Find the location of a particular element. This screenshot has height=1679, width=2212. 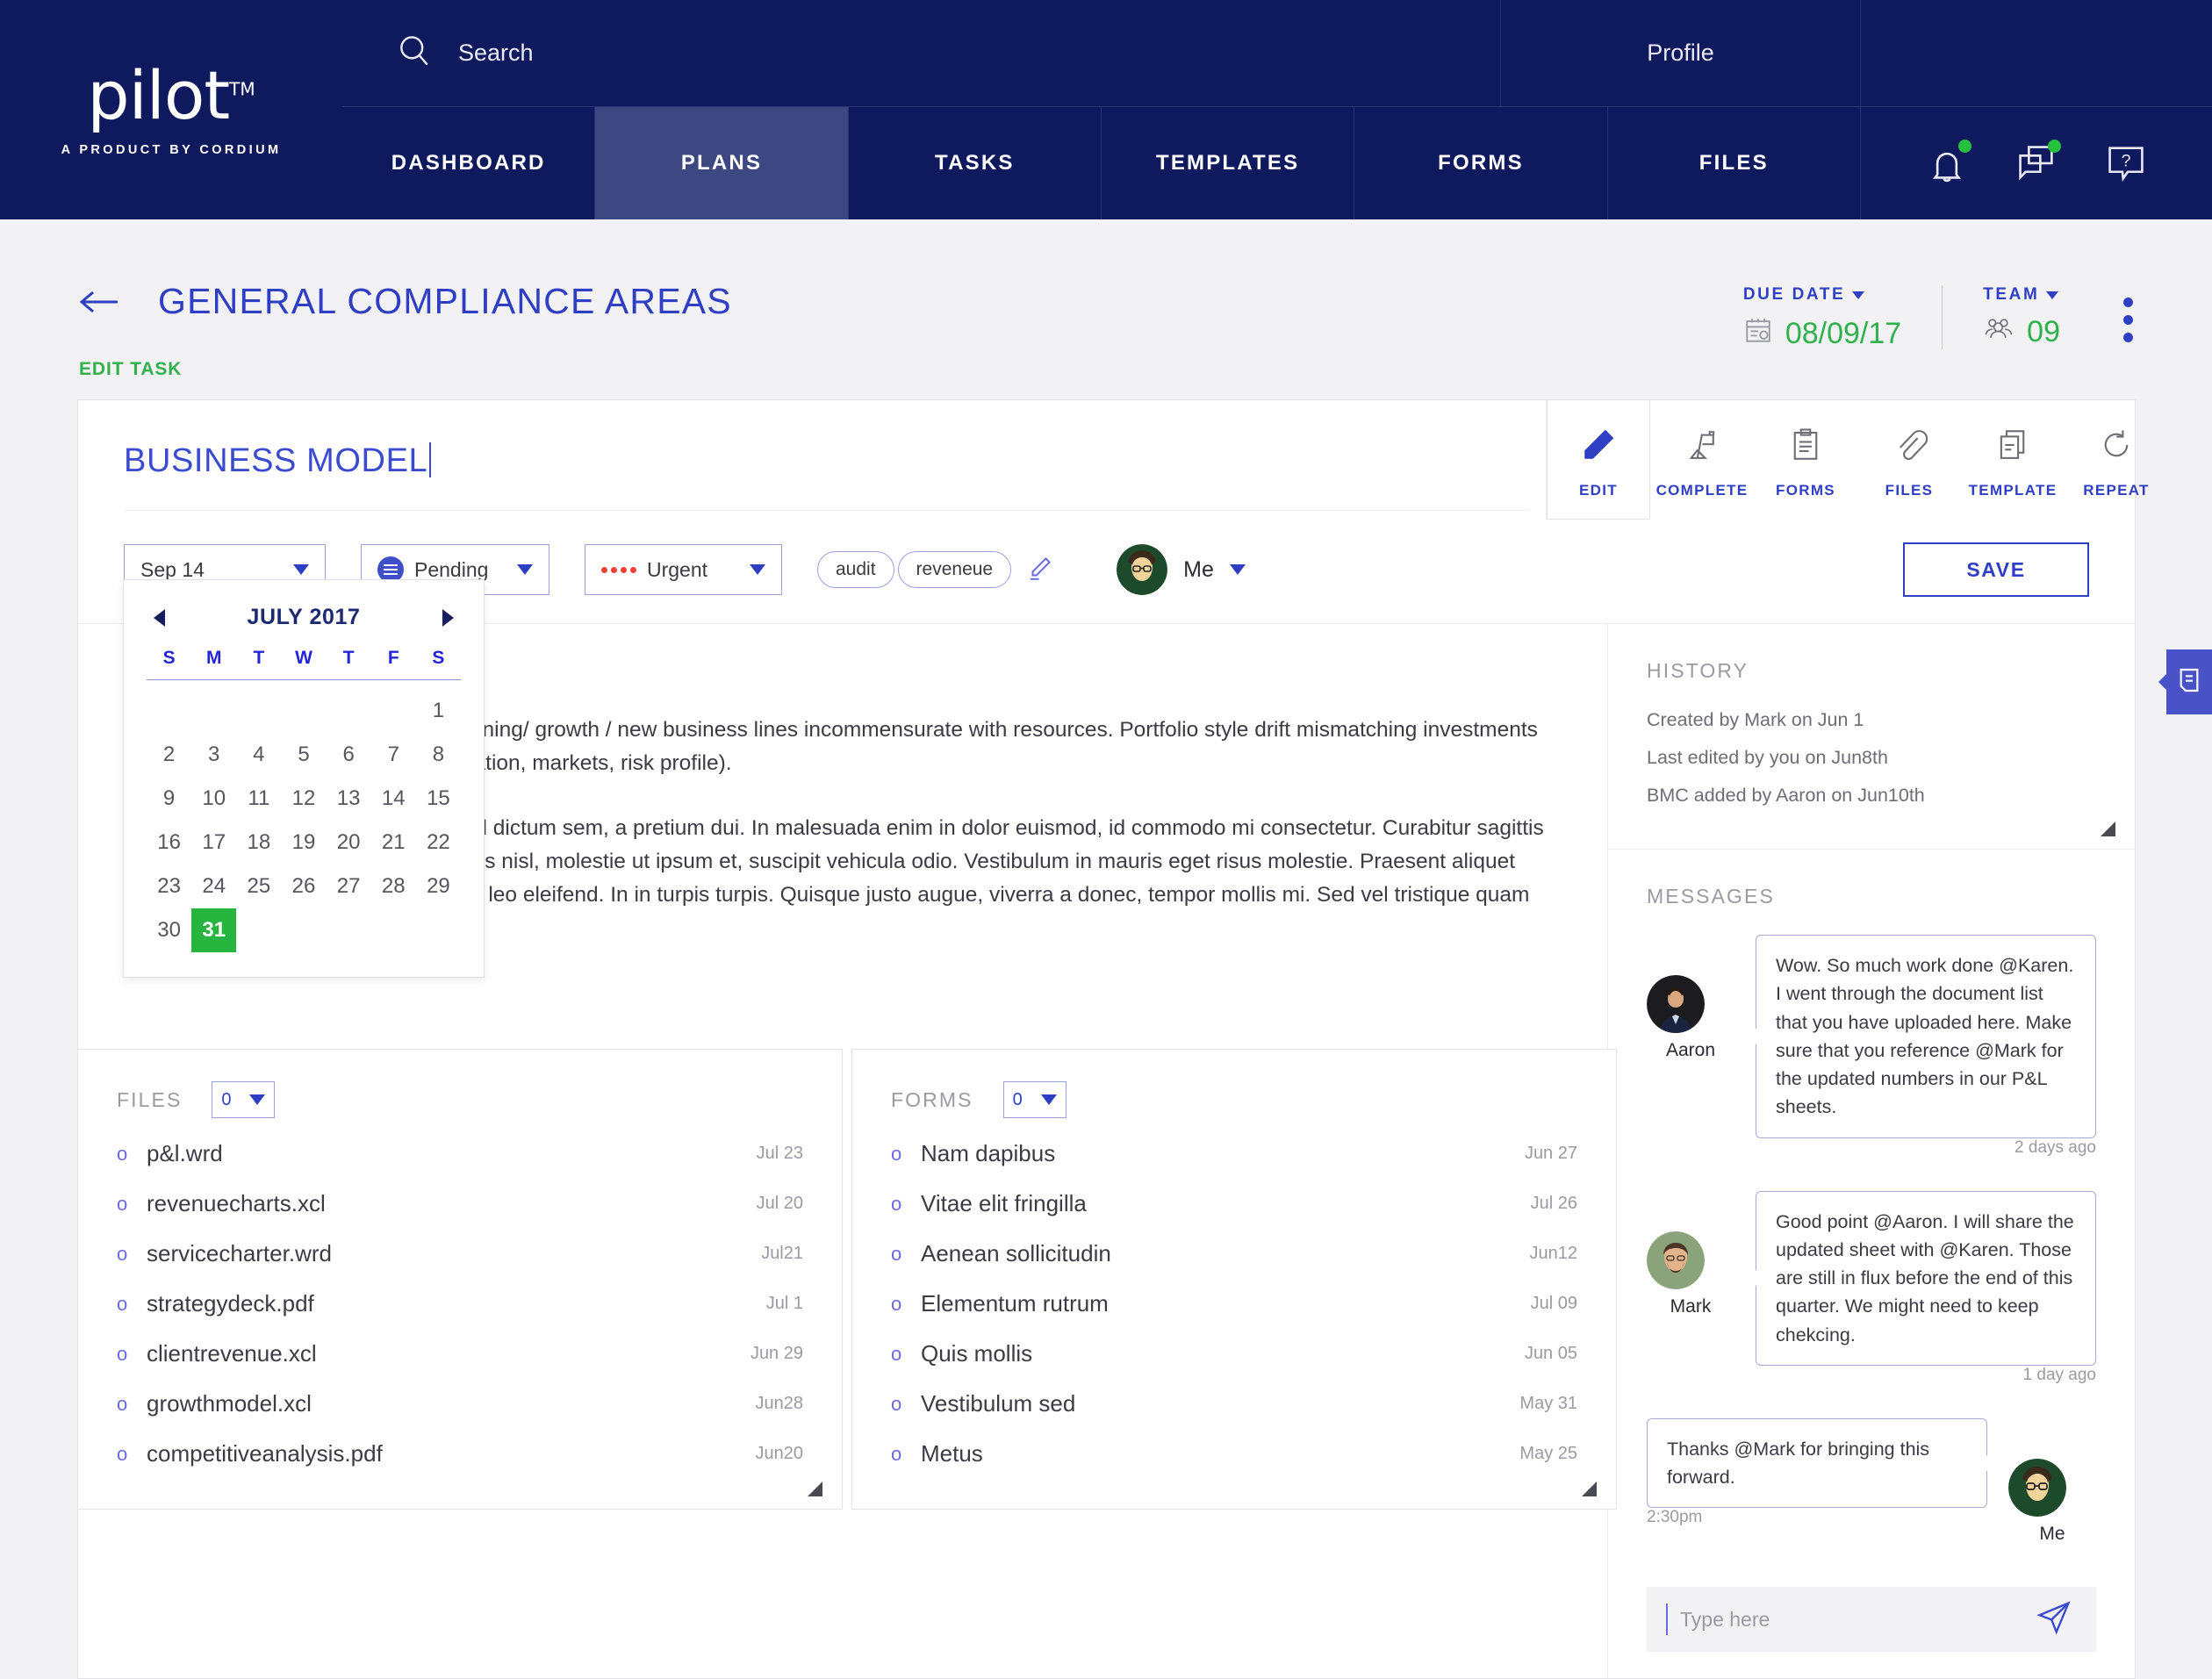

assignee-control: Me is located at coordinates (1181, 569).